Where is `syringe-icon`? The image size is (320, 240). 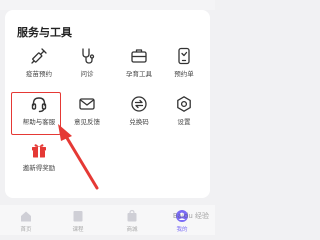
syringe-icon is located at coordinates (39, 56).